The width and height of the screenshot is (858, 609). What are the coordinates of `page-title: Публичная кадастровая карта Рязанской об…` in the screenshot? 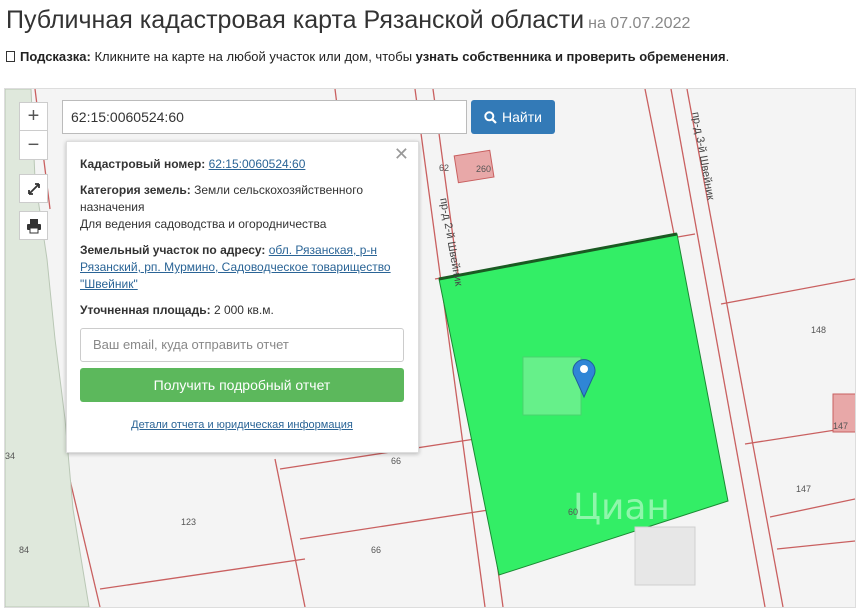 It's located at (348, 20).